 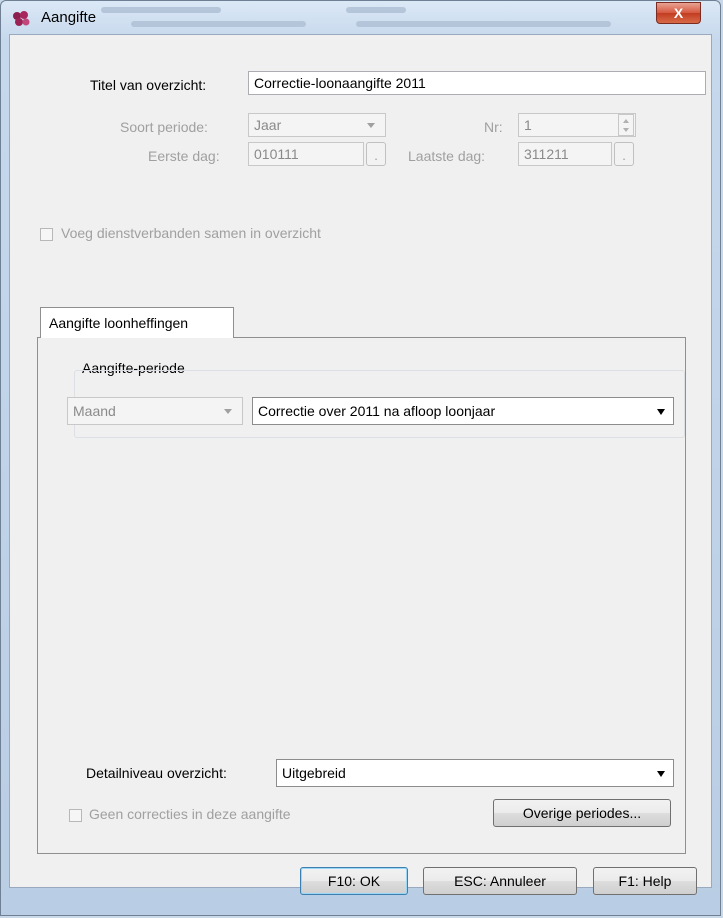 What do you see at coordinates (155, 411) in the screenshot?
I see `maand-select: Maand` at bounding box center [155, 411].